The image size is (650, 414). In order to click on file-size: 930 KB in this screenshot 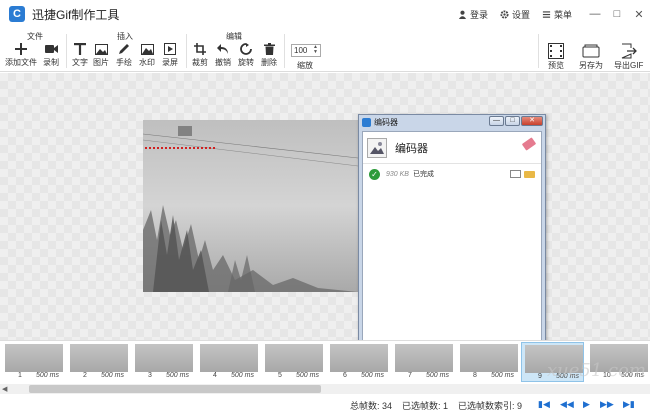, I will do `click(397, 174)`.